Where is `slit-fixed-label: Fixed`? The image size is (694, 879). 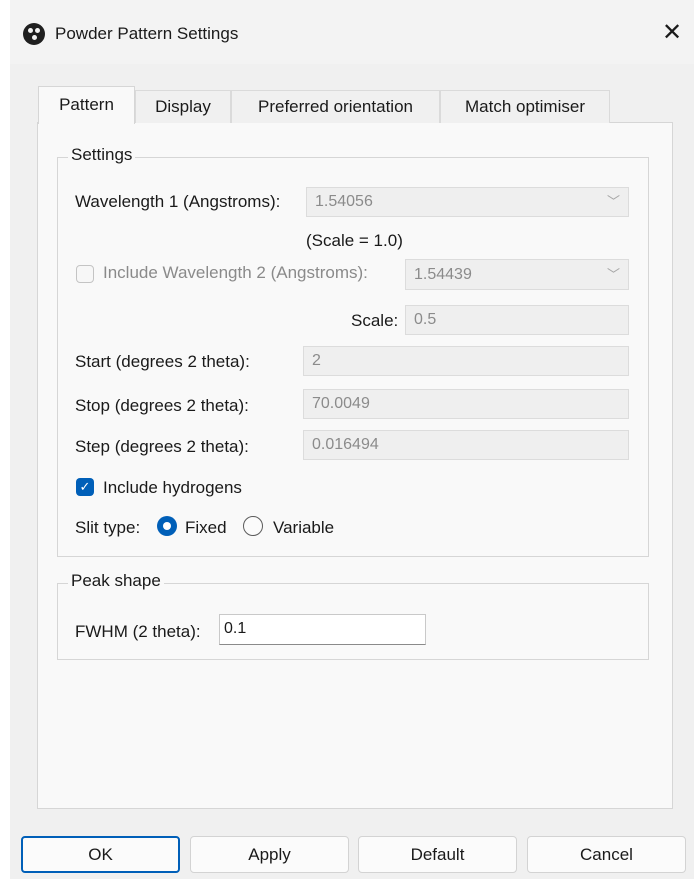
slit-fixed-label: Fixed is located at coordinates (206, 527).